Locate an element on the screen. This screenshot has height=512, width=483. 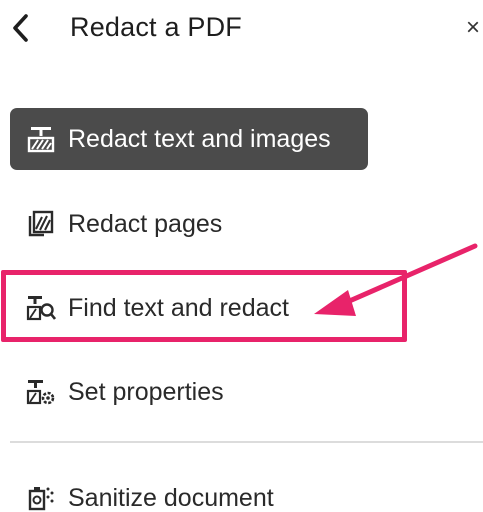
chevron-left-icon is located at coordinates (20, 28).